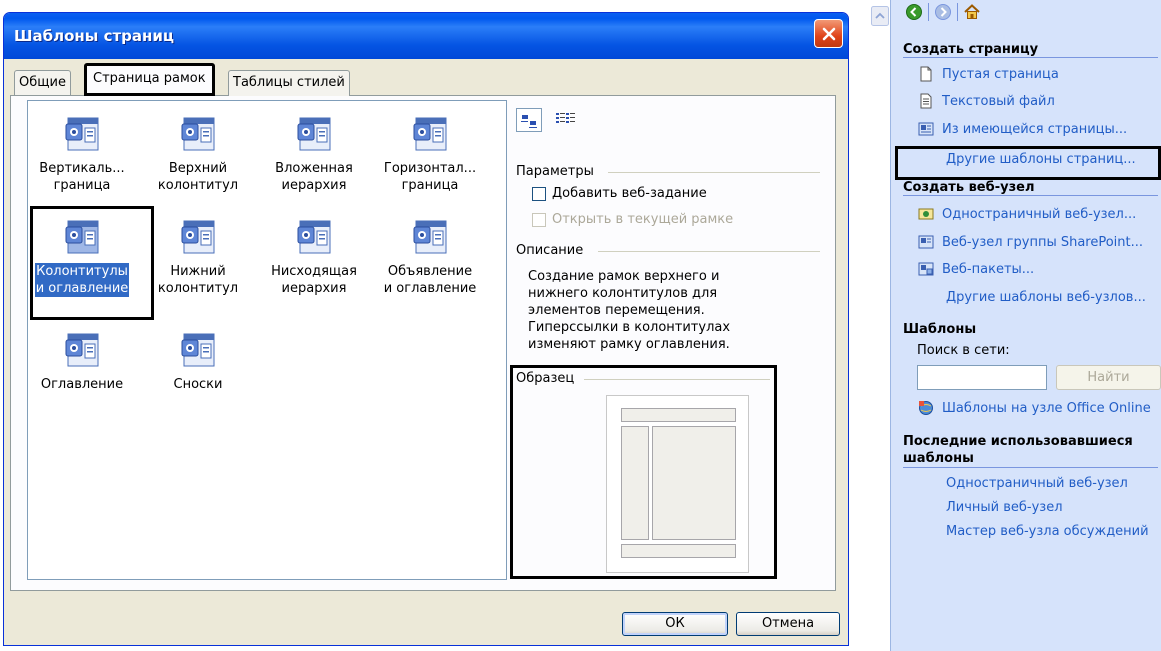 Image resolution: width=1161 pixels, height=651 pixels. I want to click on template-item: Горизонтал... граница, so click(430, 154).